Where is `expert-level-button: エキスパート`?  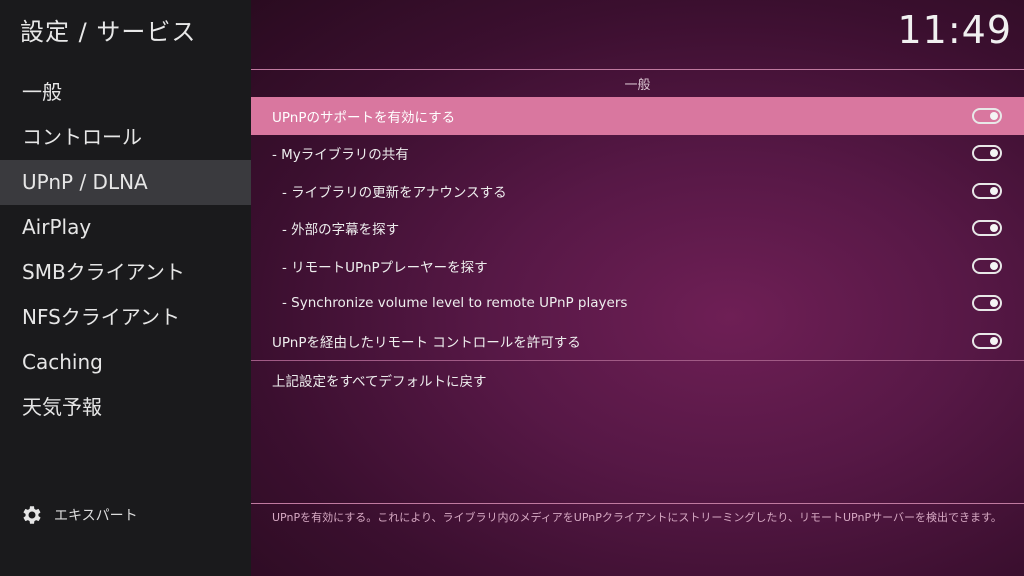
expert-level-button: エキスパート is located at coordinates (79, 515).